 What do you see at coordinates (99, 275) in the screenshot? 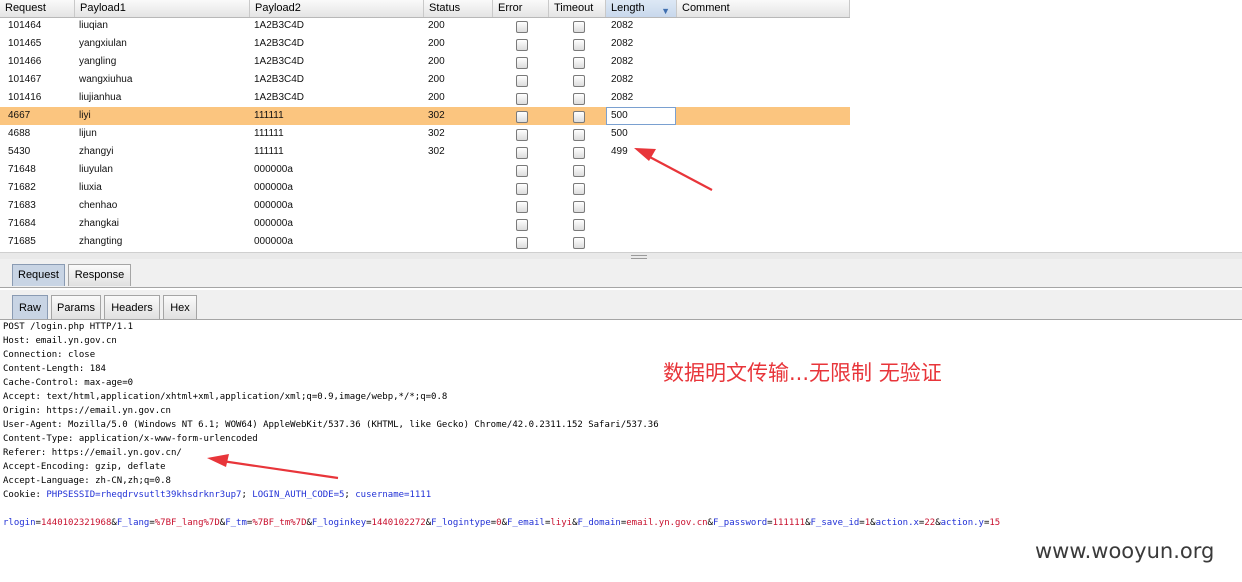
I see `tab-response: Response` at bounding box center [99, 275].